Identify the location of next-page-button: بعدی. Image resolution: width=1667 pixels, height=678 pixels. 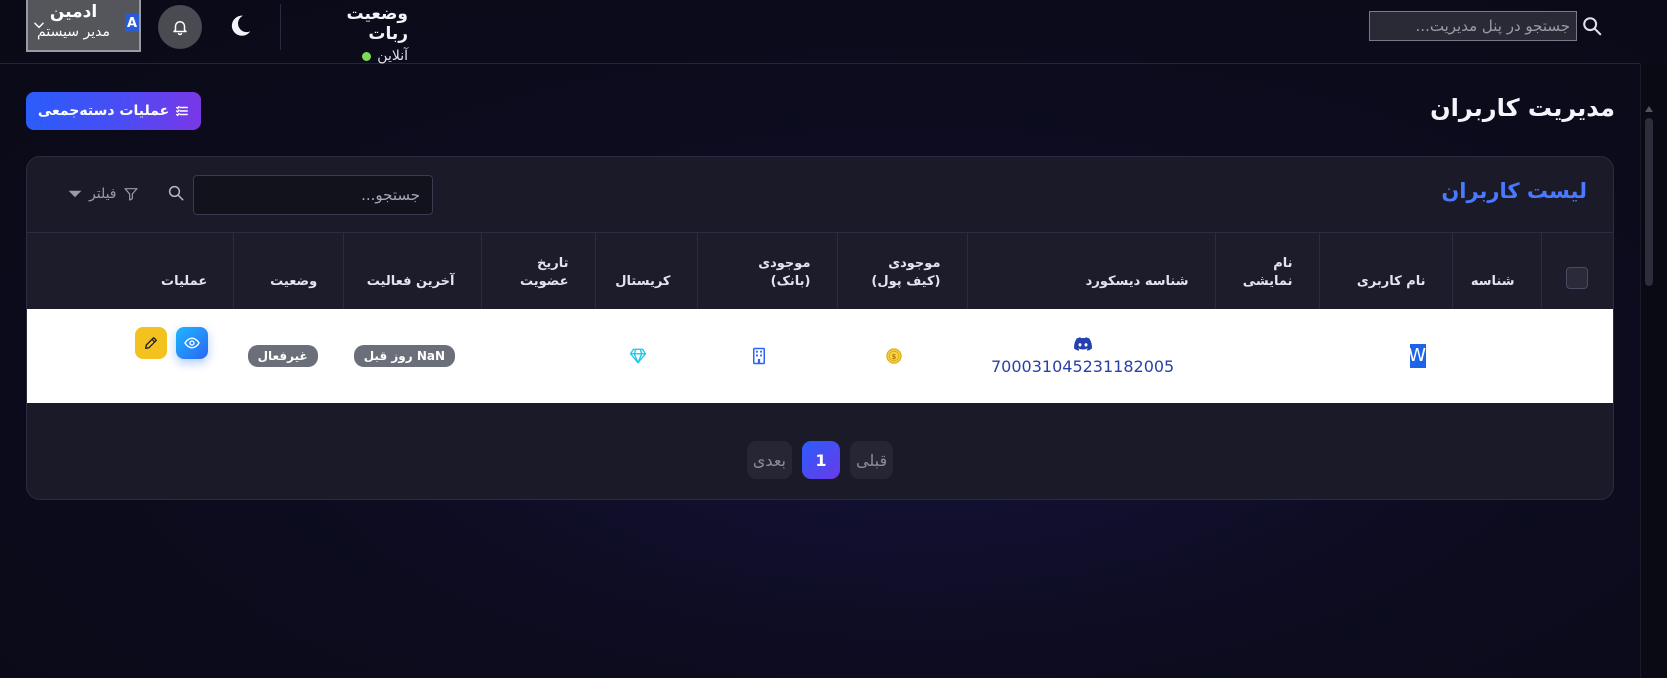
(769, 460).